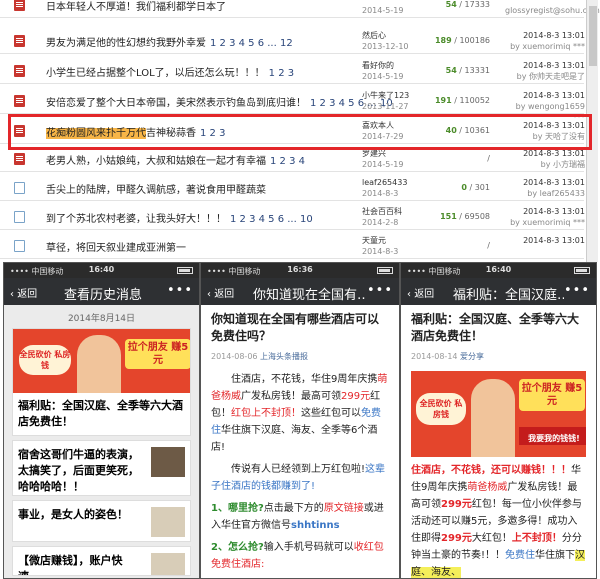 Image resolution: width=600 pixels, height=579 pixels. Describe the element at coordinates (545, 188) in the screenshot. I see `last-post-cell: 2014-8-3 13:01 by leaf265433` at that location.